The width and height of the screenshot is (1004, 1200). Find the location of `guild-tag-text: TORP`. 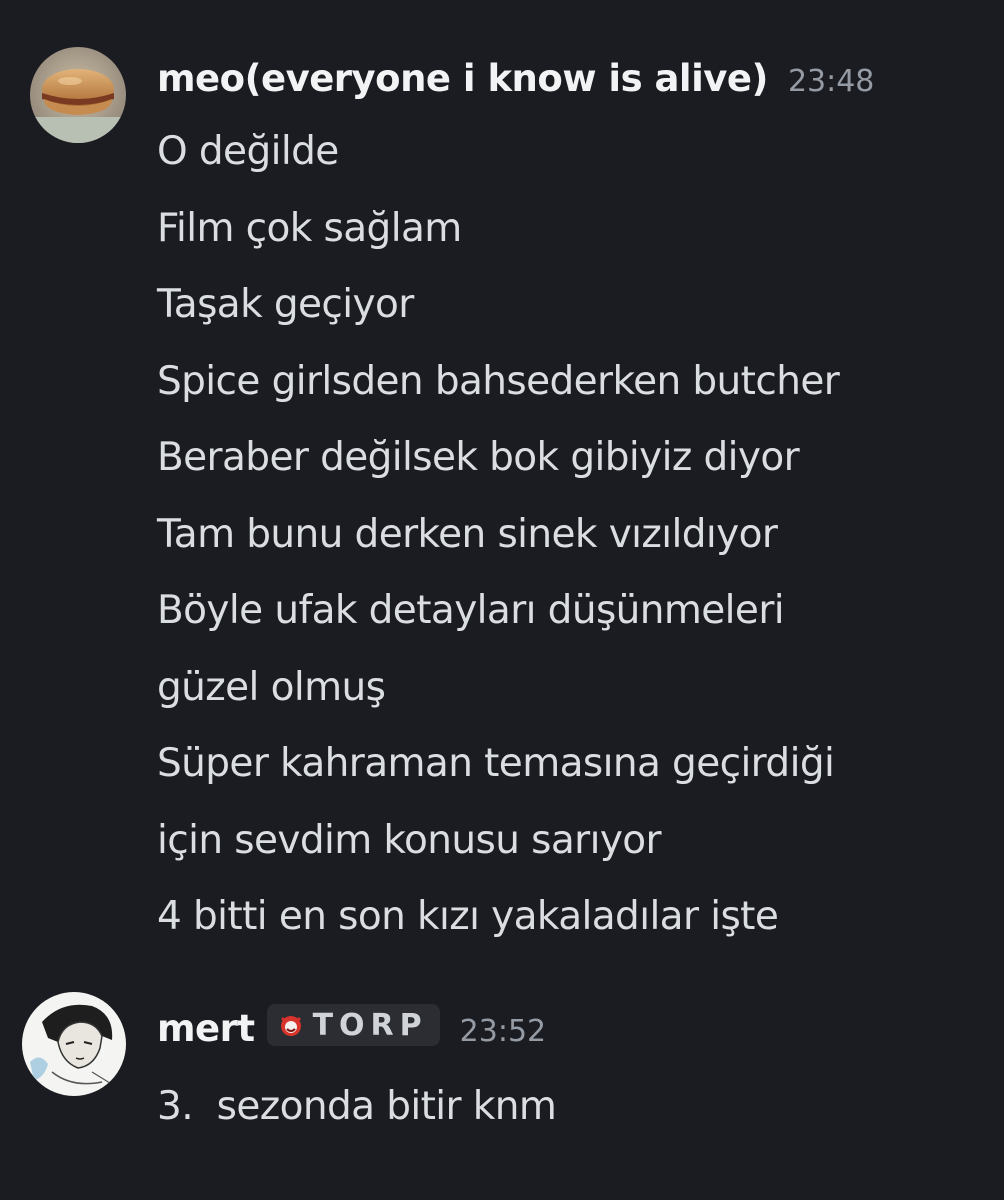

guild-tag-text: TORP is located at coordinates (370, 1025).